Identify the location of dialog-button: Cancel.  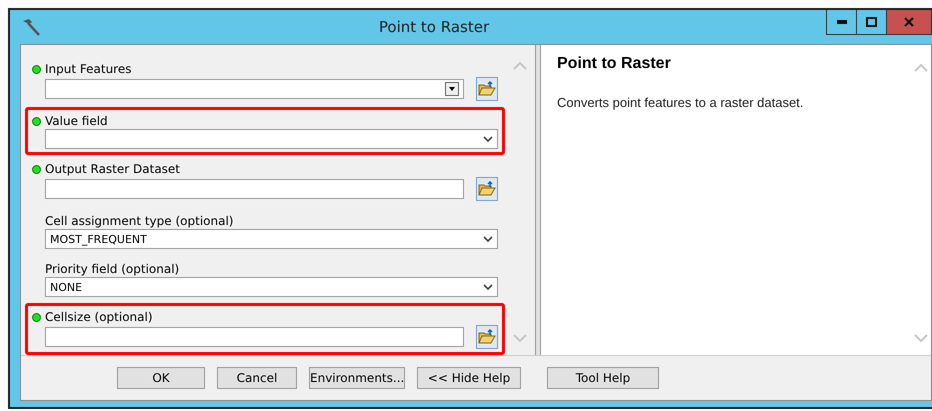
(257, 378).